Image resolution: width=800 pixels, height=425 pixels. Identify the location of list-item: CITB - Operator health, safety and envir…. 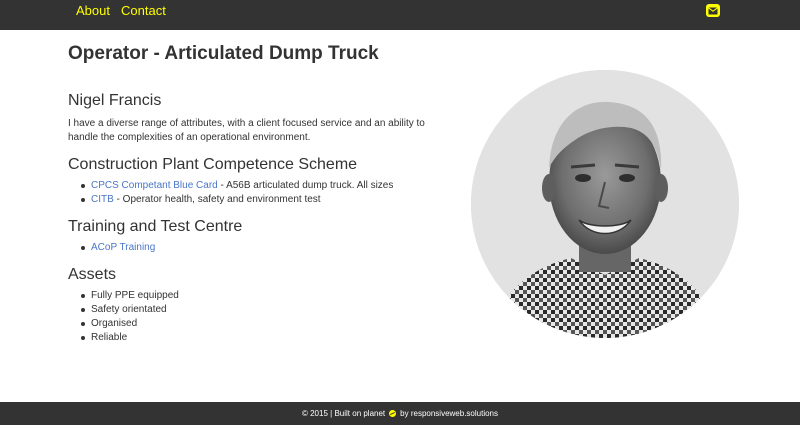
(253, 200).